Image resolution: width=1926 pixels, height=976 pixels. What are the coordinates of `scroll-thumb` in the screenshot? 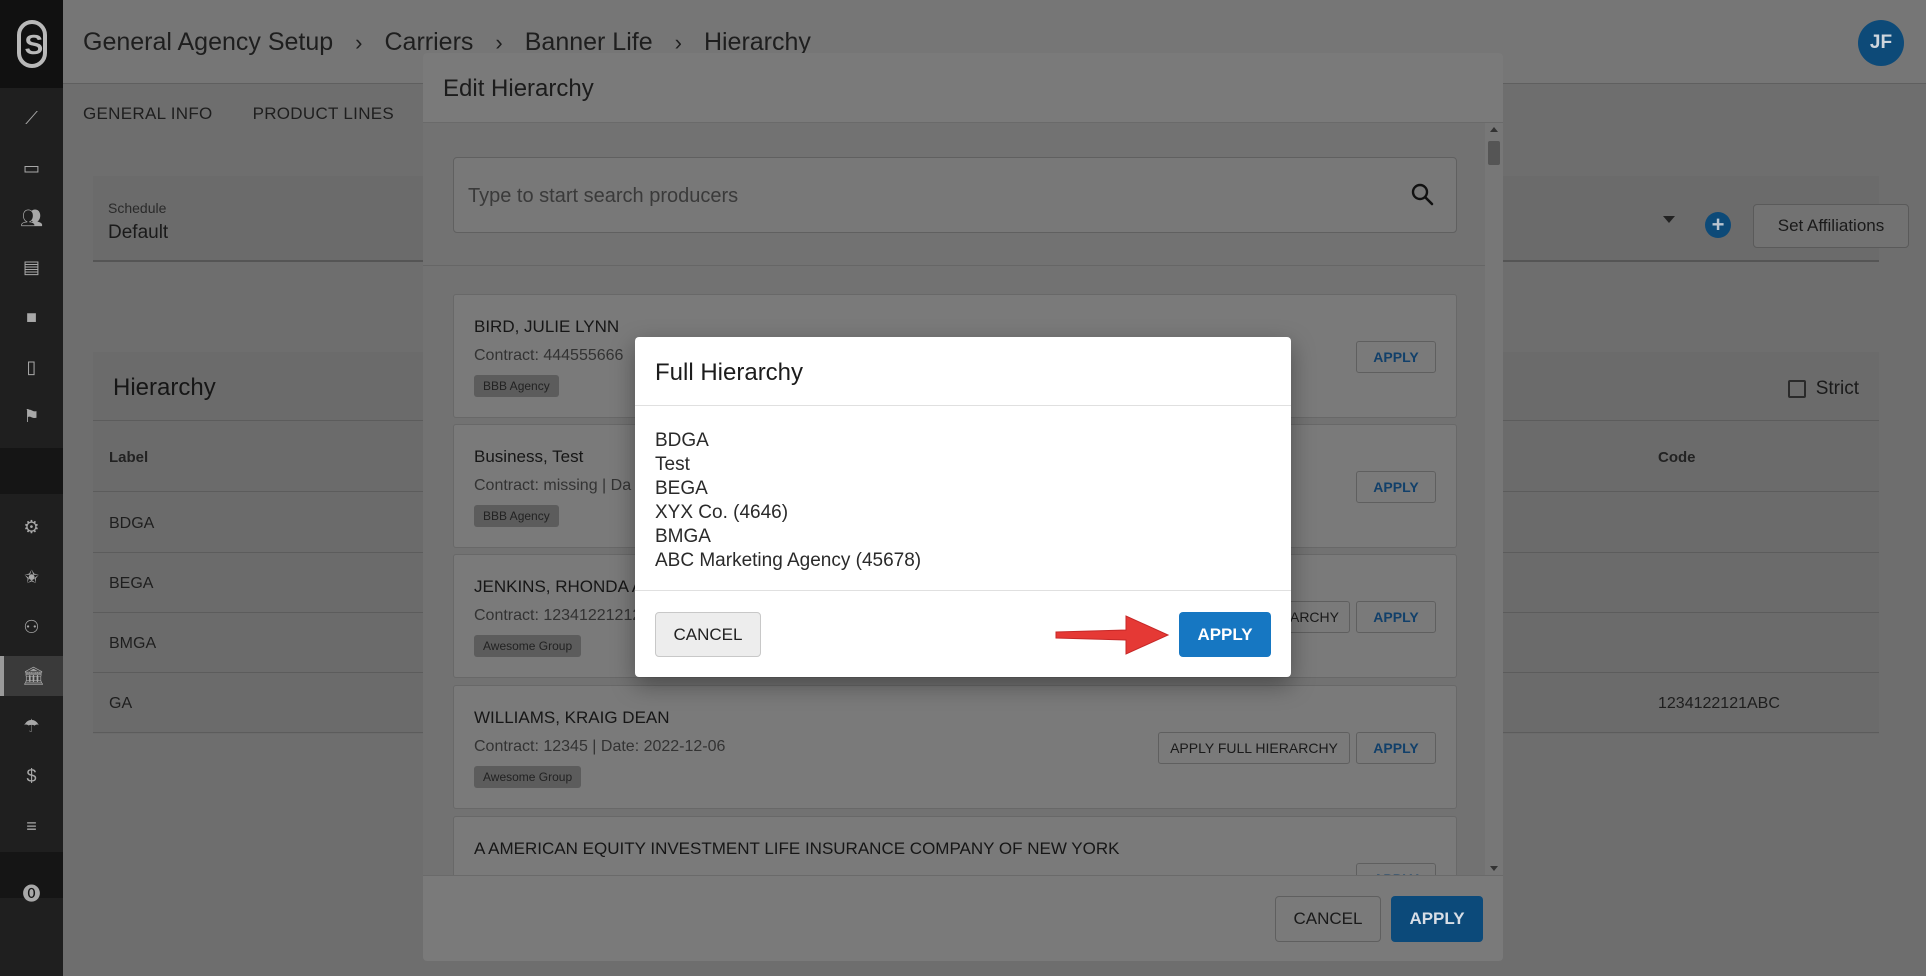 It's located at (1494, 153).